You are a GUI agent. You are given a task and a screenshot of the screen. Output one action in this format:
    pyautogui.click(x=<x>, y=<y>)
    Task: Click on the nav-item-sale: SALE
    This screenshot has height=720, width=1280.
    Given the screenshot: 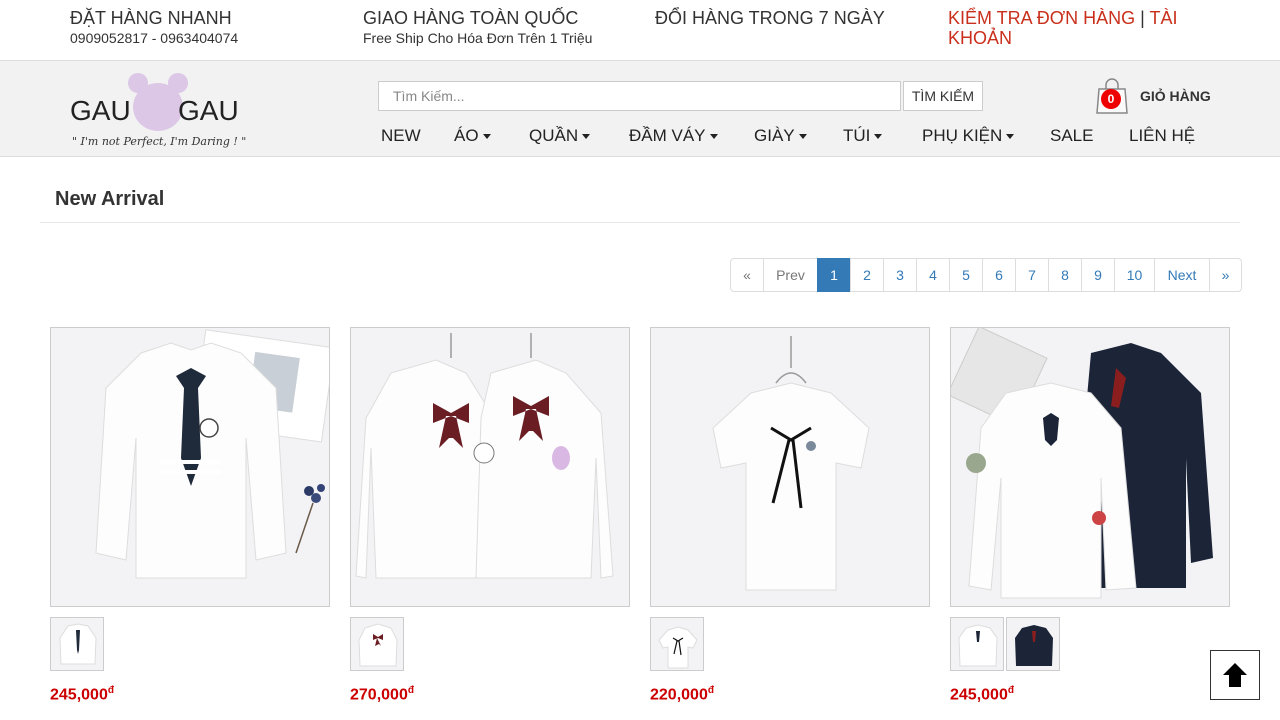 What is the action you would take?
    pyautogui.click(x=1071, y=136)
    